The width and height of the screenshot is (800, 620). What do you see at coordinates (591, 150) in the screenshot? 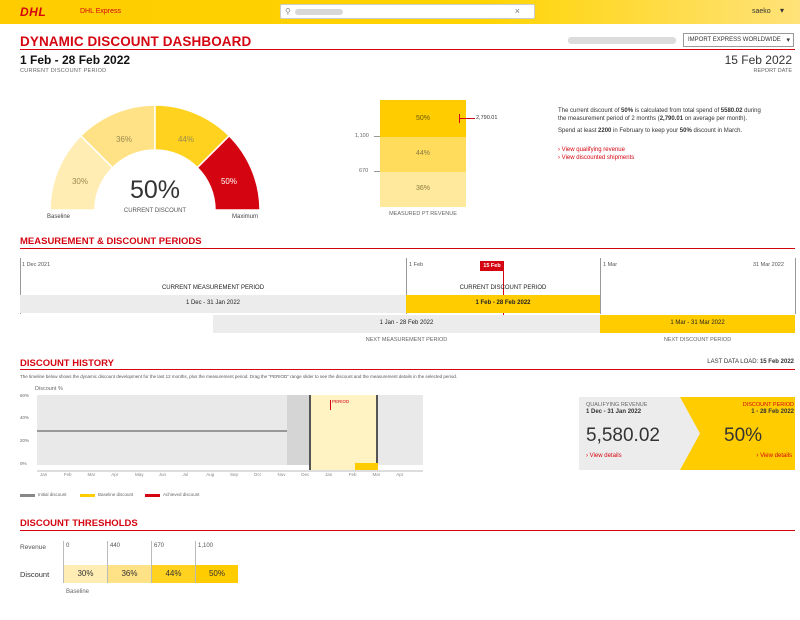
I see `view-qualifying-revenue-link: › View qualifying revenue` at bounding box center [591, 150].